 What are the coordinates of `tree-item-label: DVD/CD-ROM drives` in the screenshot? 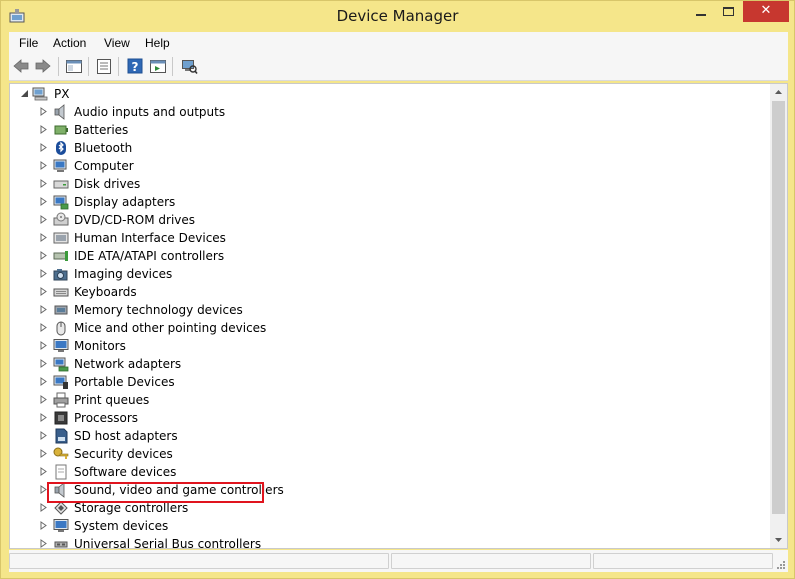 It's located at (135, 220).